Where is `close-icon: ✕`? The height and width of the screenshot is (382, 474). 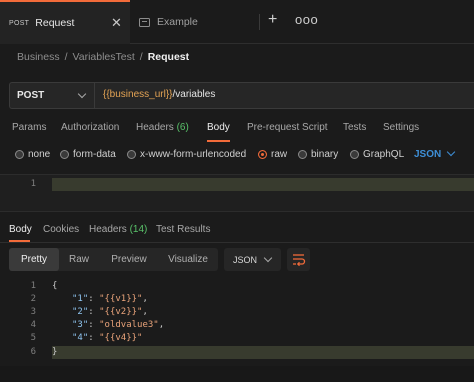 close-icon: ✕ is located at coordinates (116, 23).